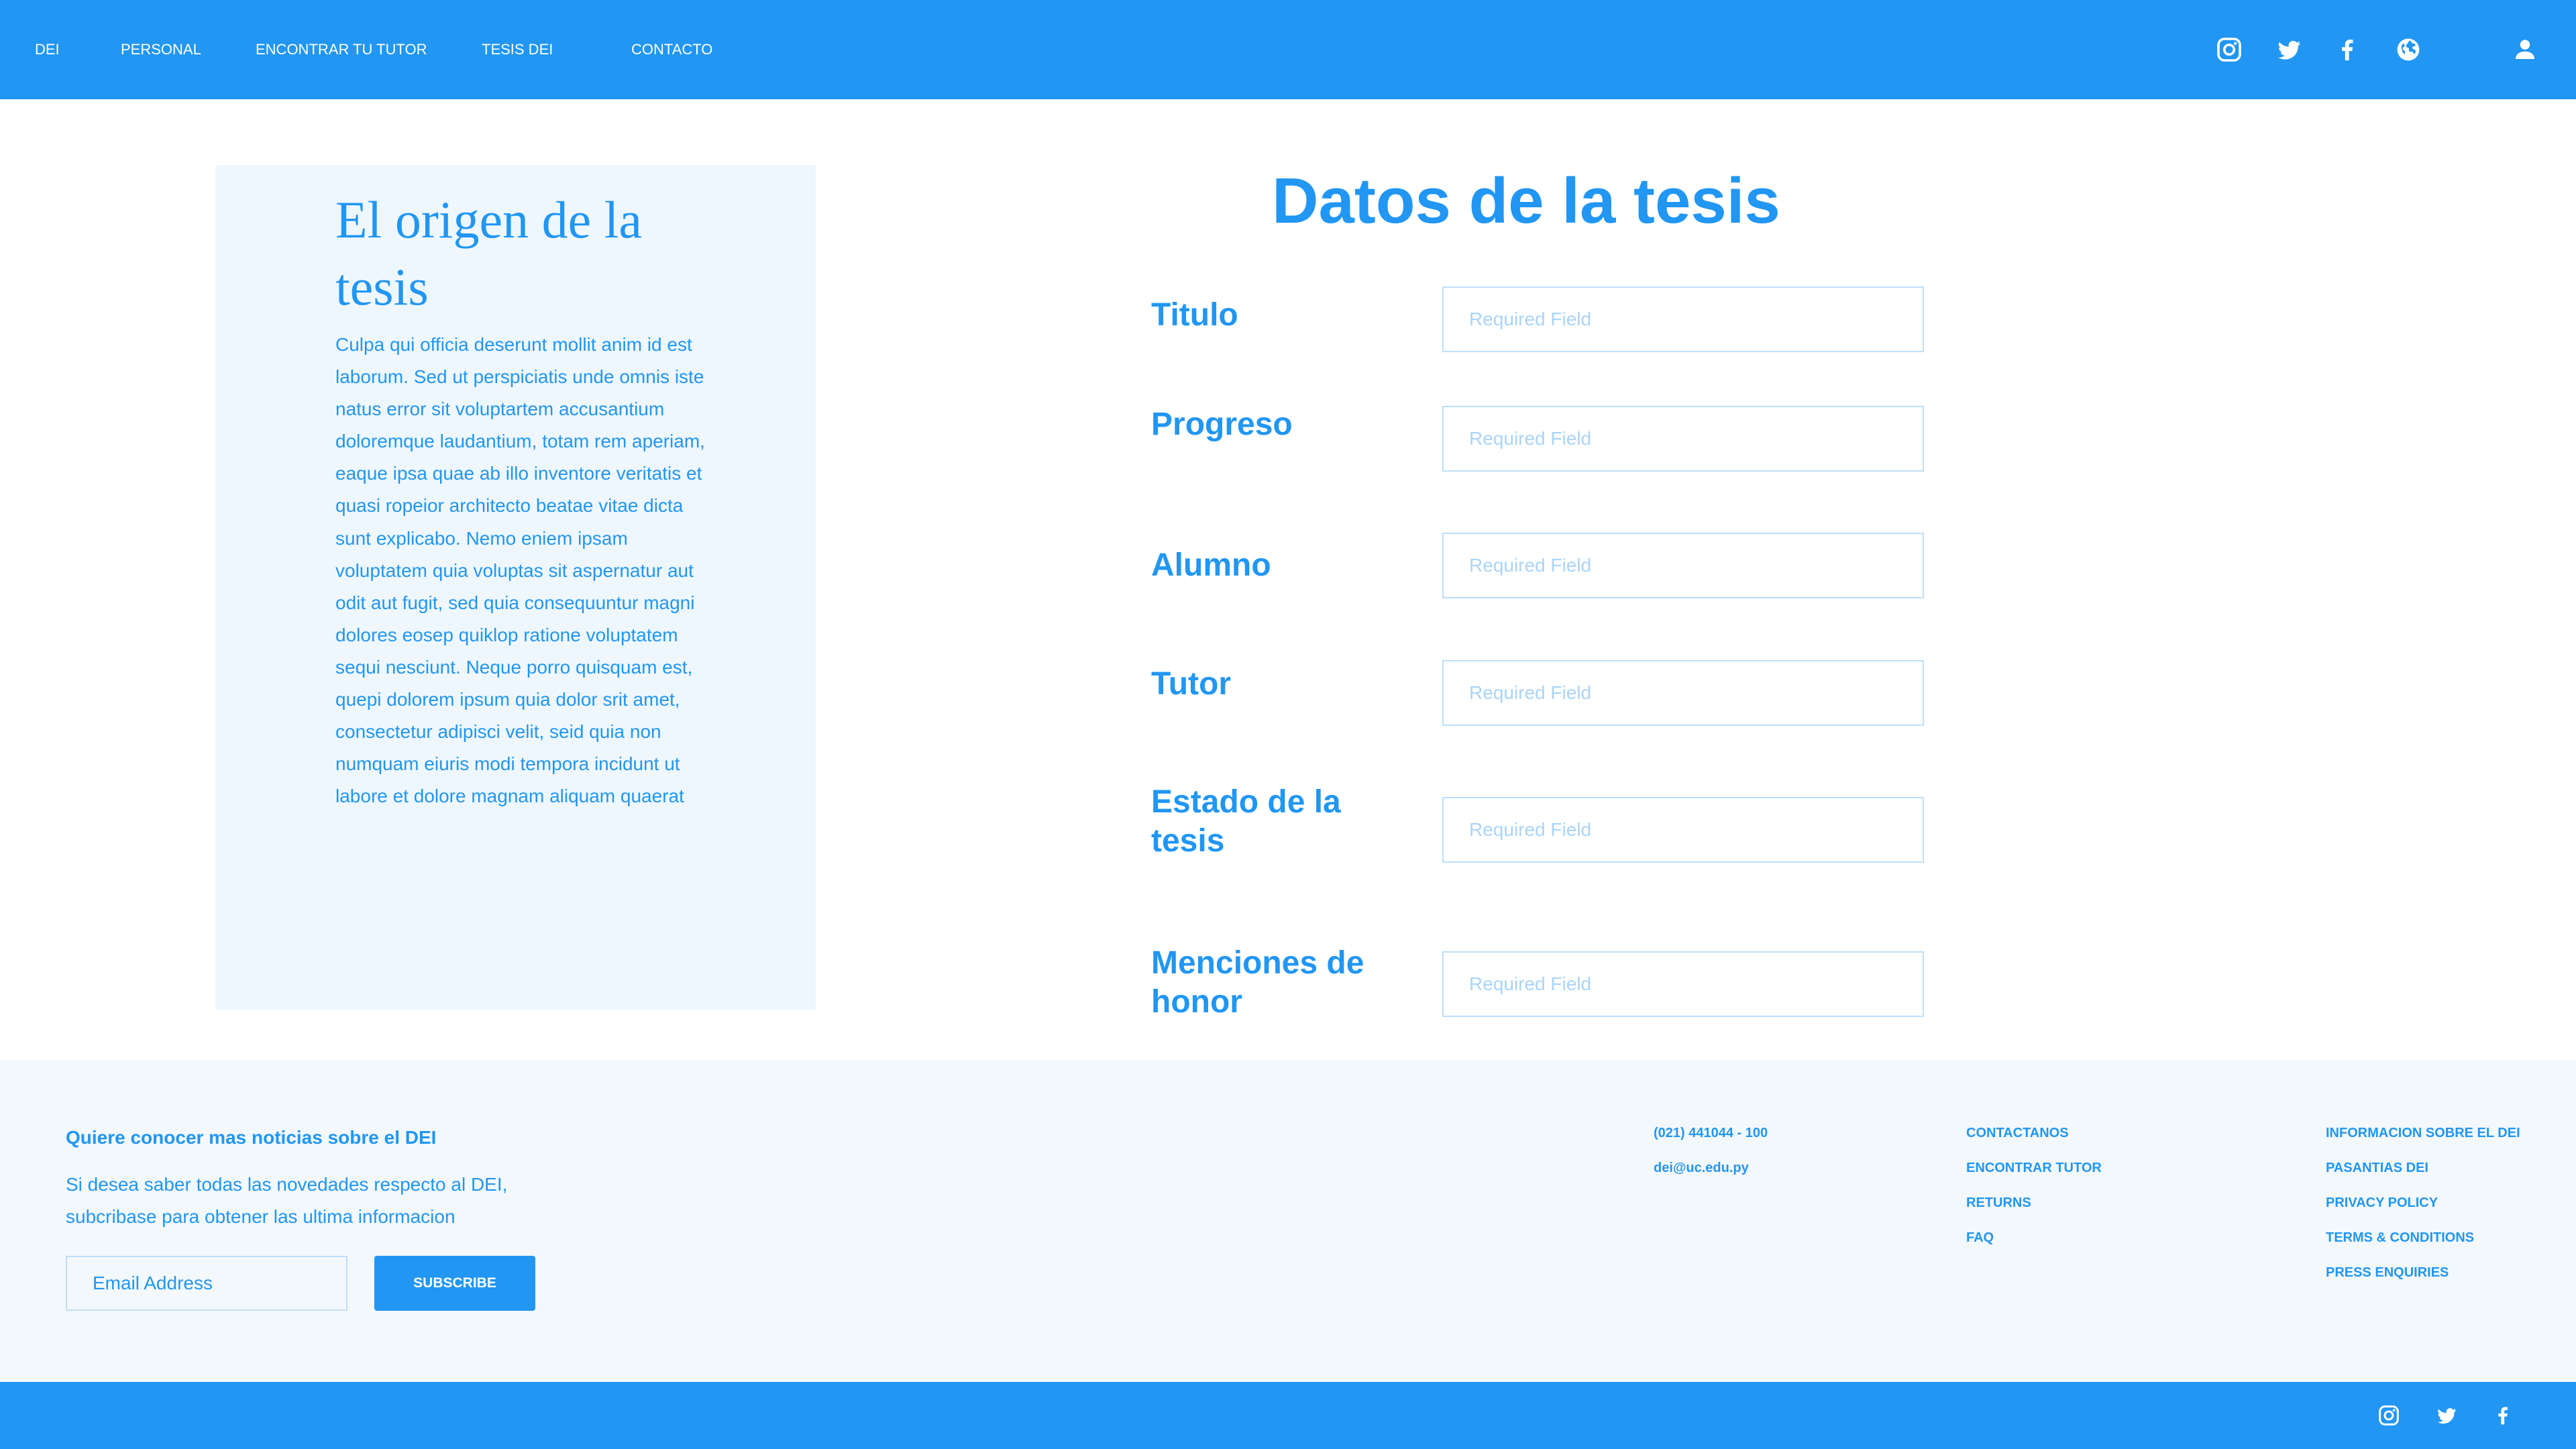 The image size is (2576, 1449). What do you see at coordinates (517, 49) in the screenshot?
I see `nav-tesis-dei: TESIS DEI` at bounding box center [517, 49].